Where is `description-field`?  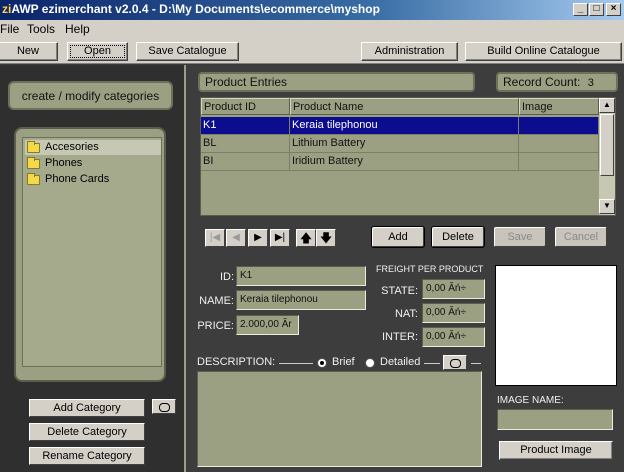 description-field is located at coordinates (339, 419).